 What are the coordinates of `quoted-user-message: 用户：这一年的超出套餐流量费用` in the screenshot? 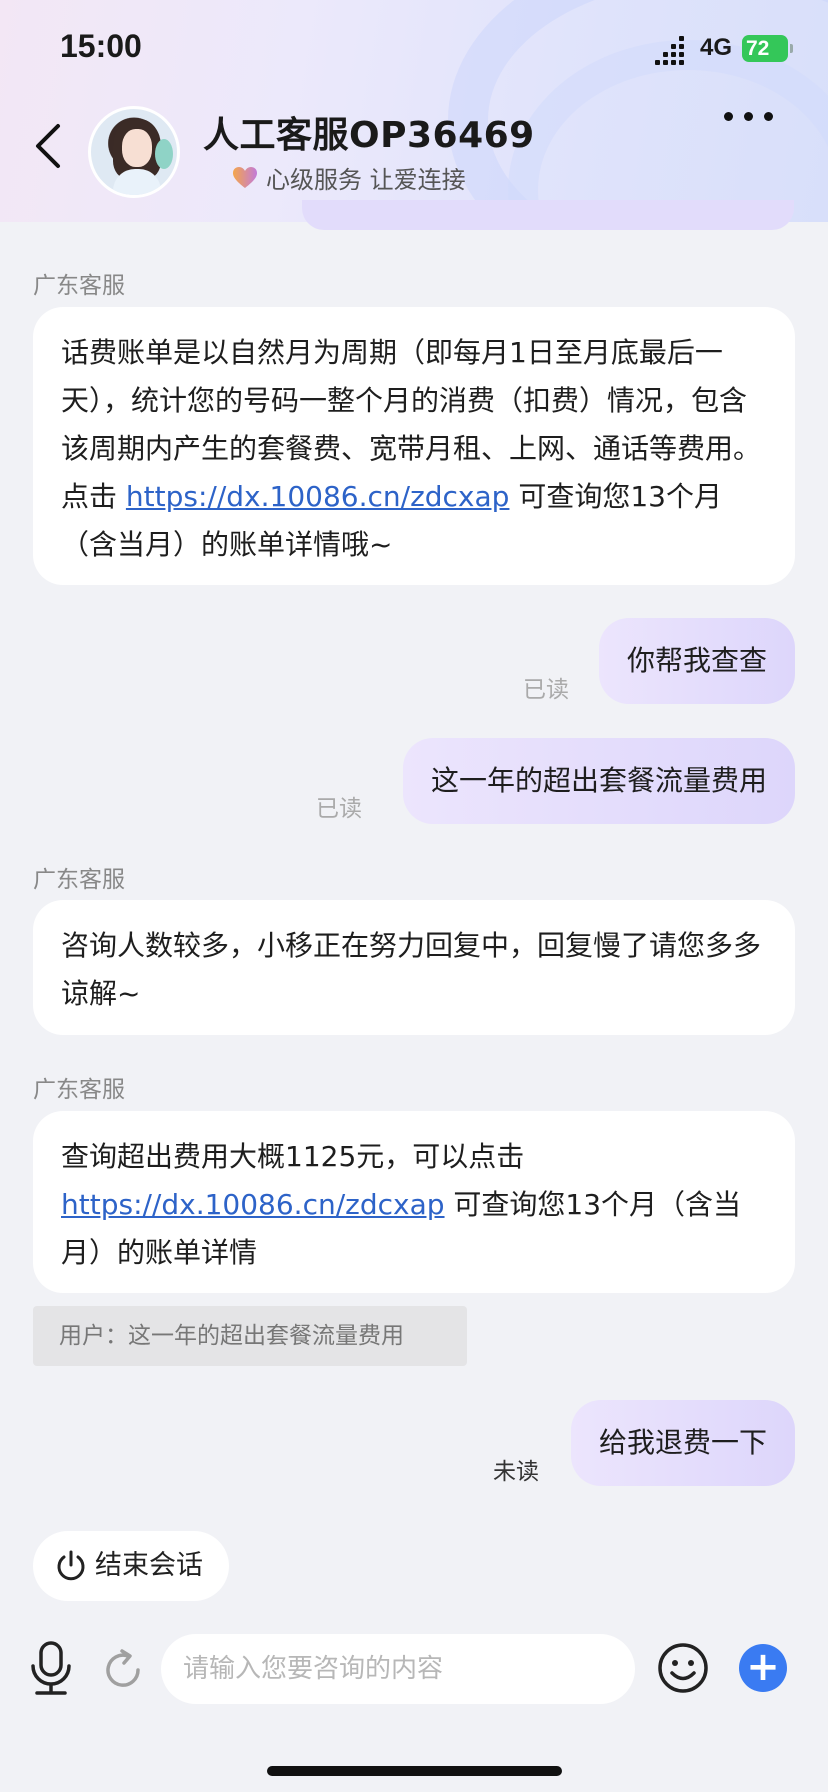 It's located at (250, 1336).